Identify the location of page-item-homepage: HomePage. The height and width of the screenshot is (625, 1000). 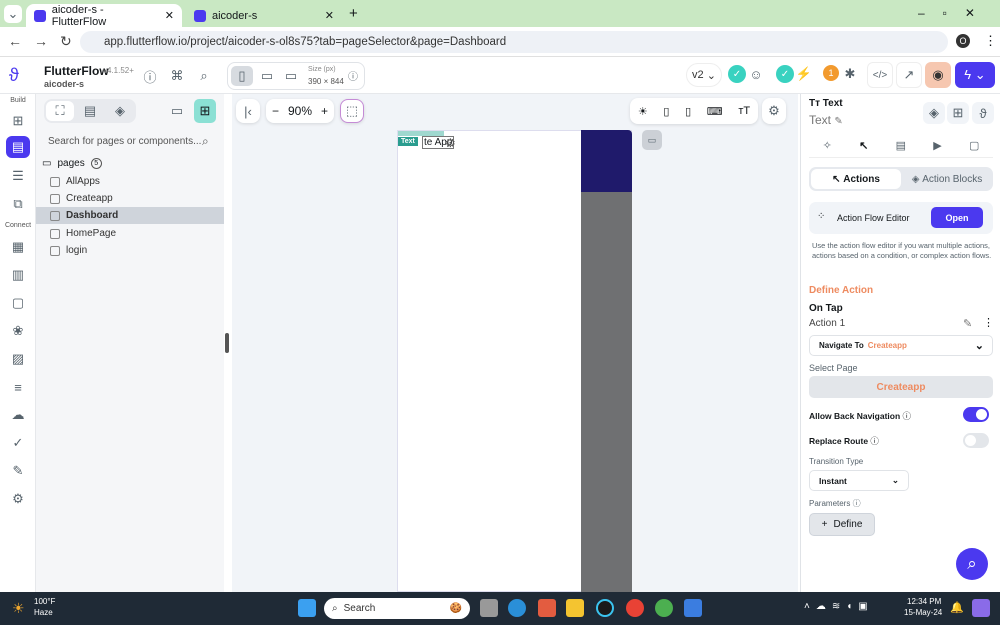
(130, 233).